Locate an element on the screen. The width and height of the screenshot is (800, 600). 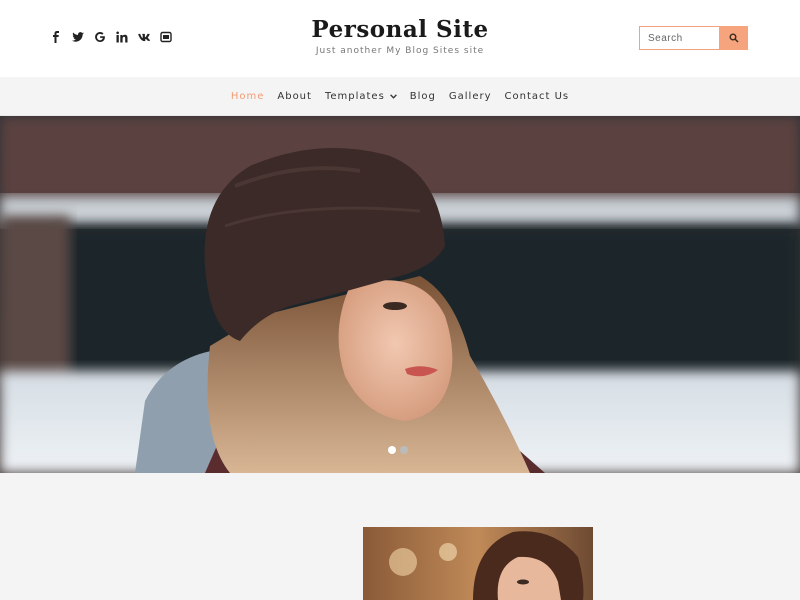
nav-item-label: About is located at coordinates (294, 96).